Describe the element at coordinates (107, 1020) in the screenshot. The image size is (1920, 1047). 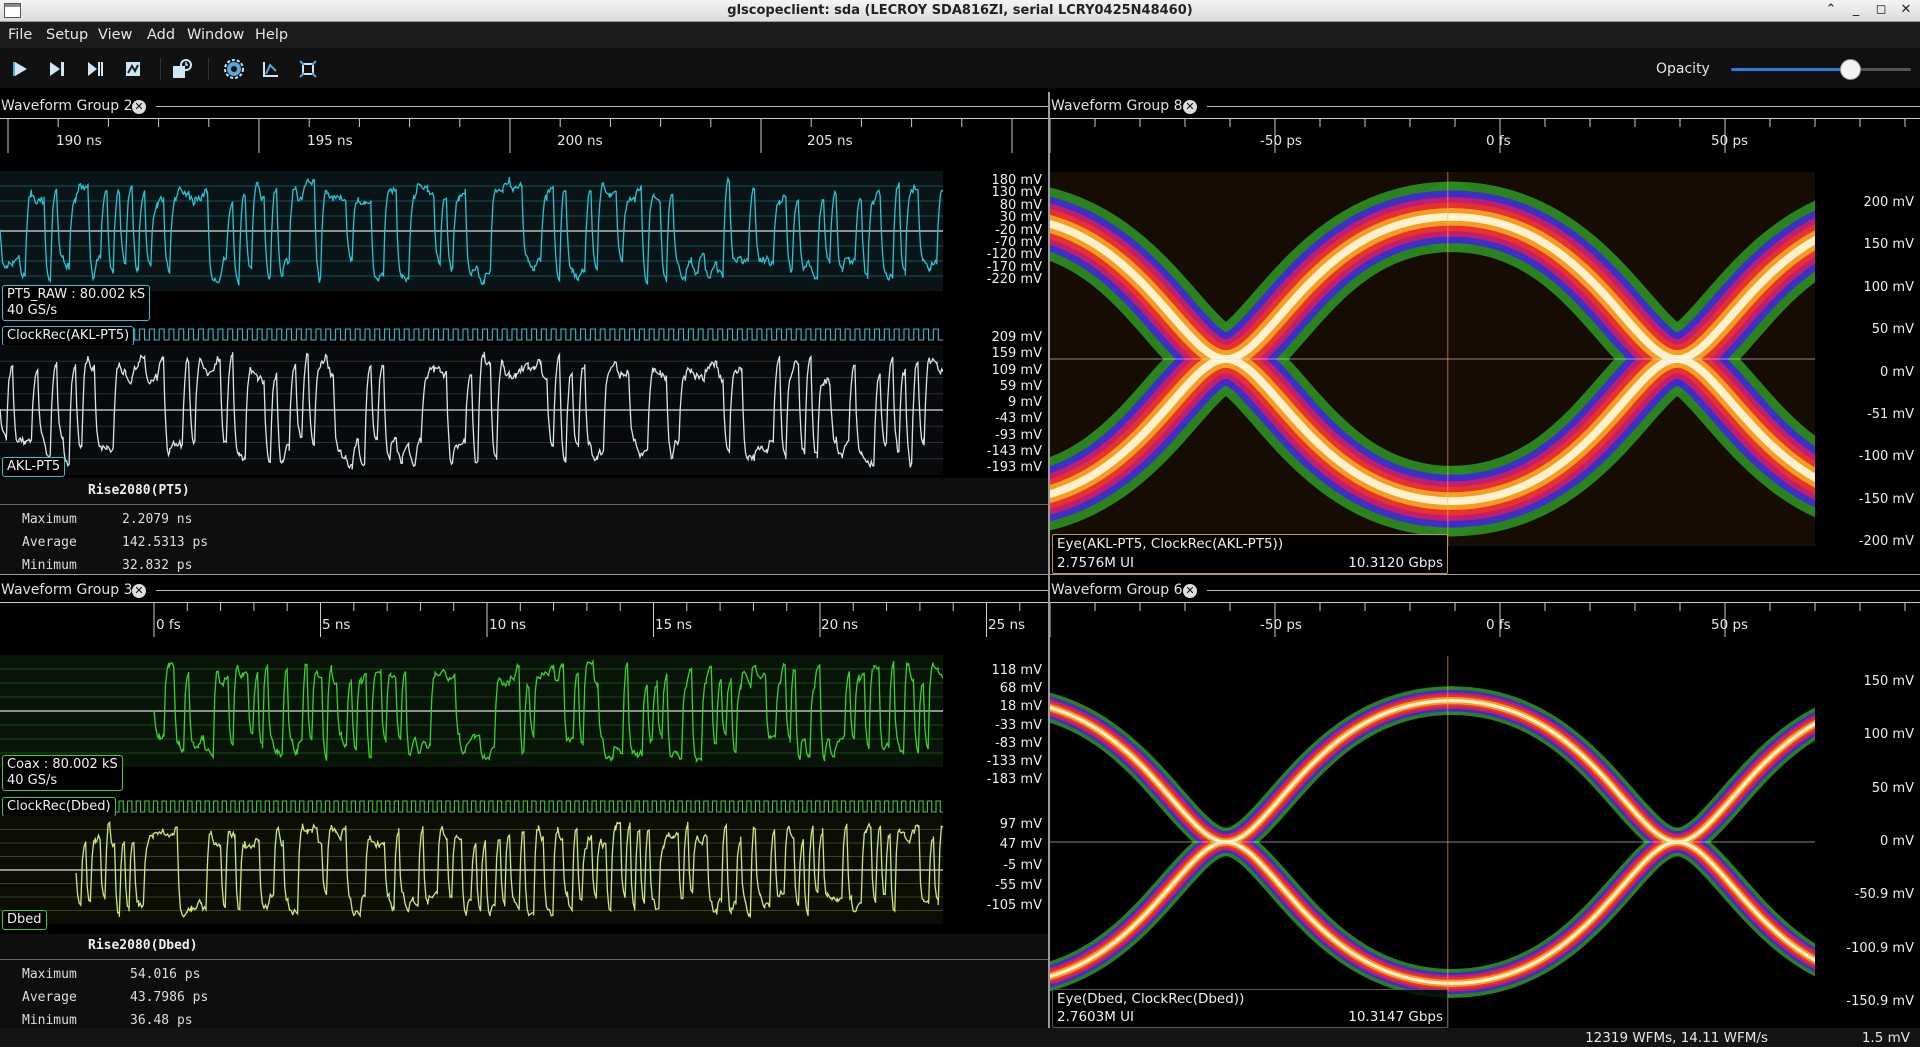
I see `measurement-row-minimum: Minimum 36.48 ps` at that location.